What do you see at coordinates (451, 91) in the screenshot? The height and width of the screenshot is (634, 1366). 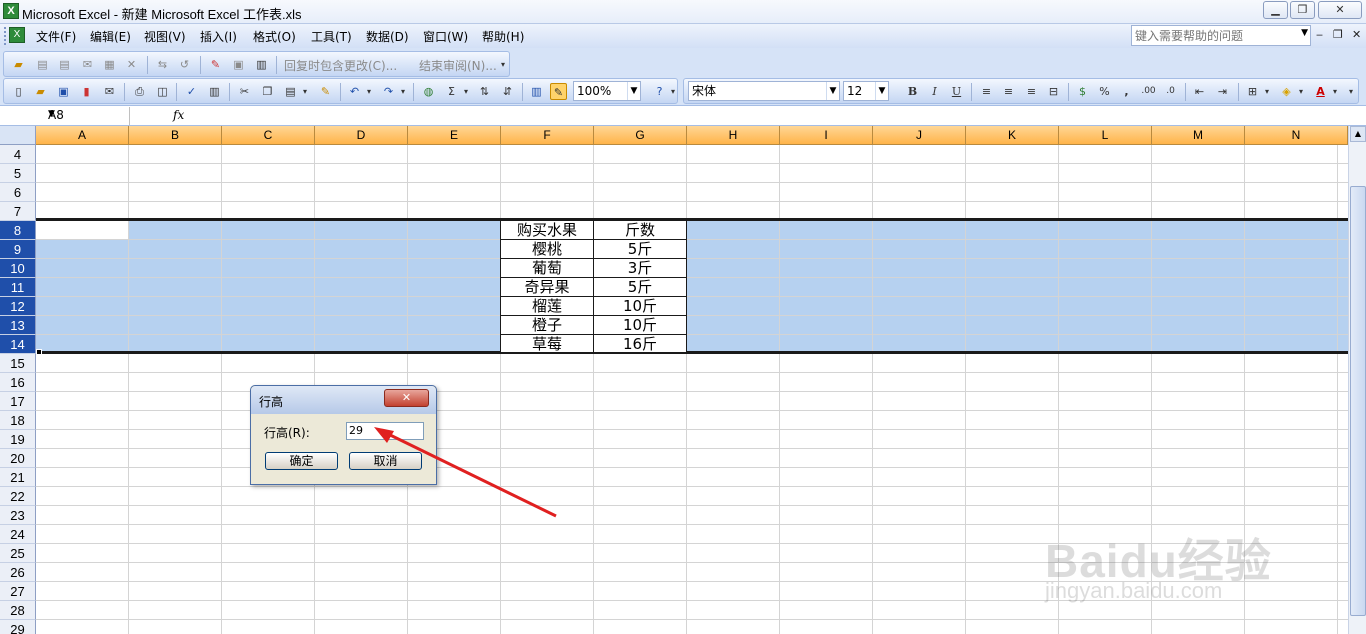 I see `autosum-icon: Σ` at bounding box center [451, 91].